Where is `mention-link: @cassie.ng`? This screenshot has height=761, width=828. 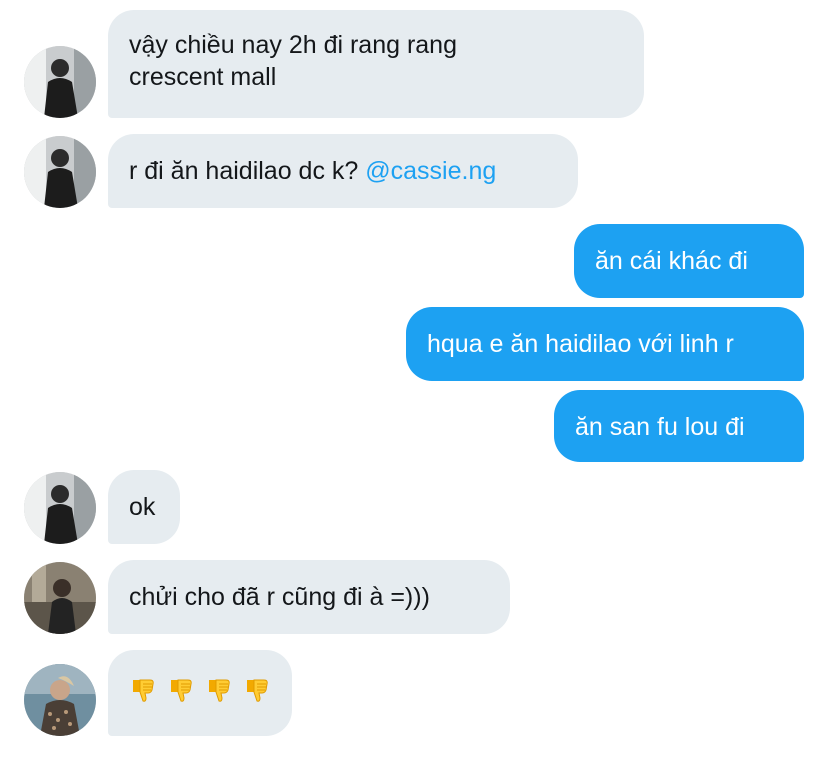 mention-link: @cassie.ng is located at coordinates (430, 171).